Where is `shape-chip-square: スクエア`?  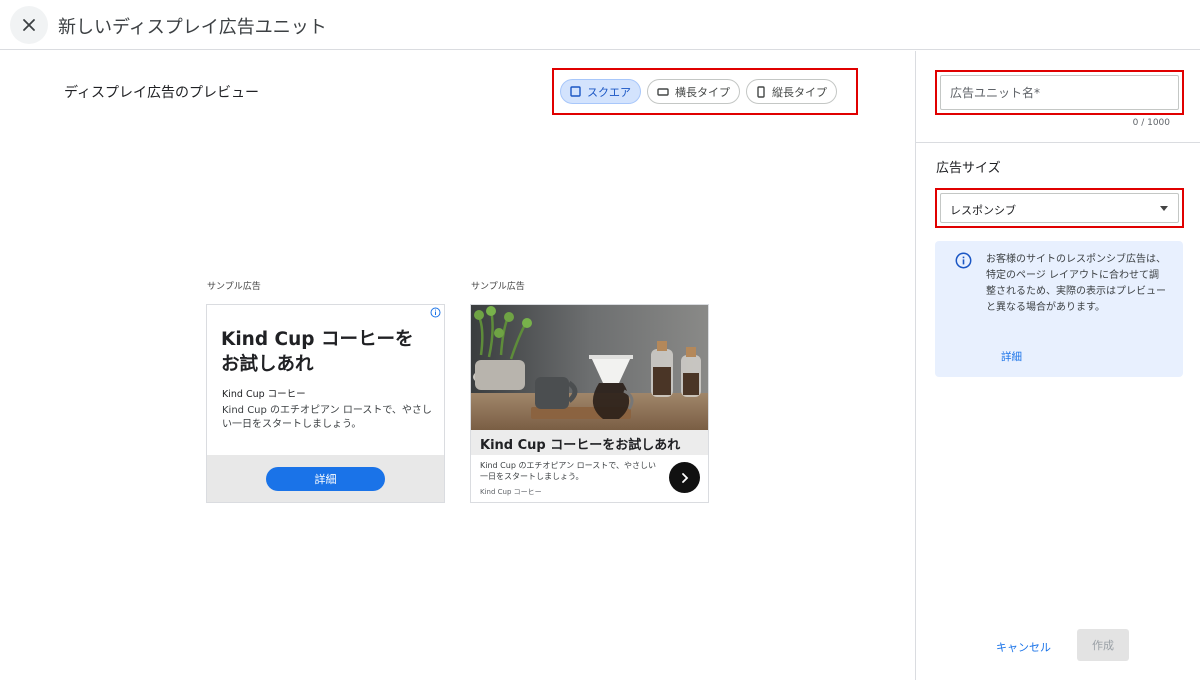 shape-chip-square: スクエア is located at coordinates (600, 91).